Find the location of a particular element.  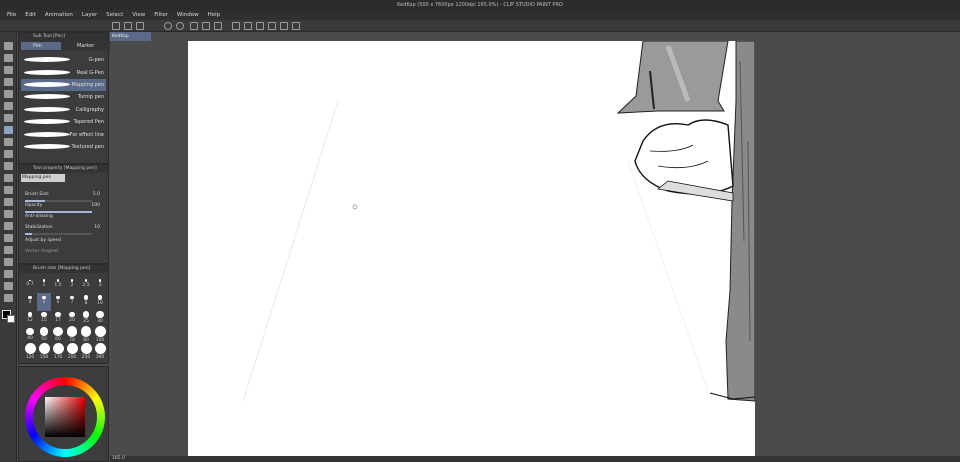

brush-size-label: 25 is located at coordinates (86, 321).